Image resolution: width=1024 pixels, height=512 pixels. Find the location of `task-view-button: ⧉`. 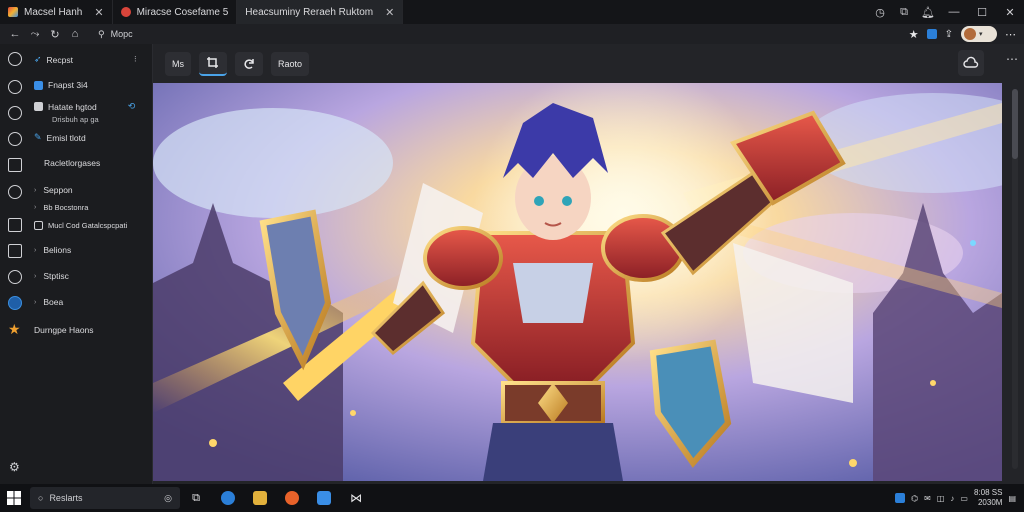

task-view-button: ⧉ is located at coordinates (196, 498).